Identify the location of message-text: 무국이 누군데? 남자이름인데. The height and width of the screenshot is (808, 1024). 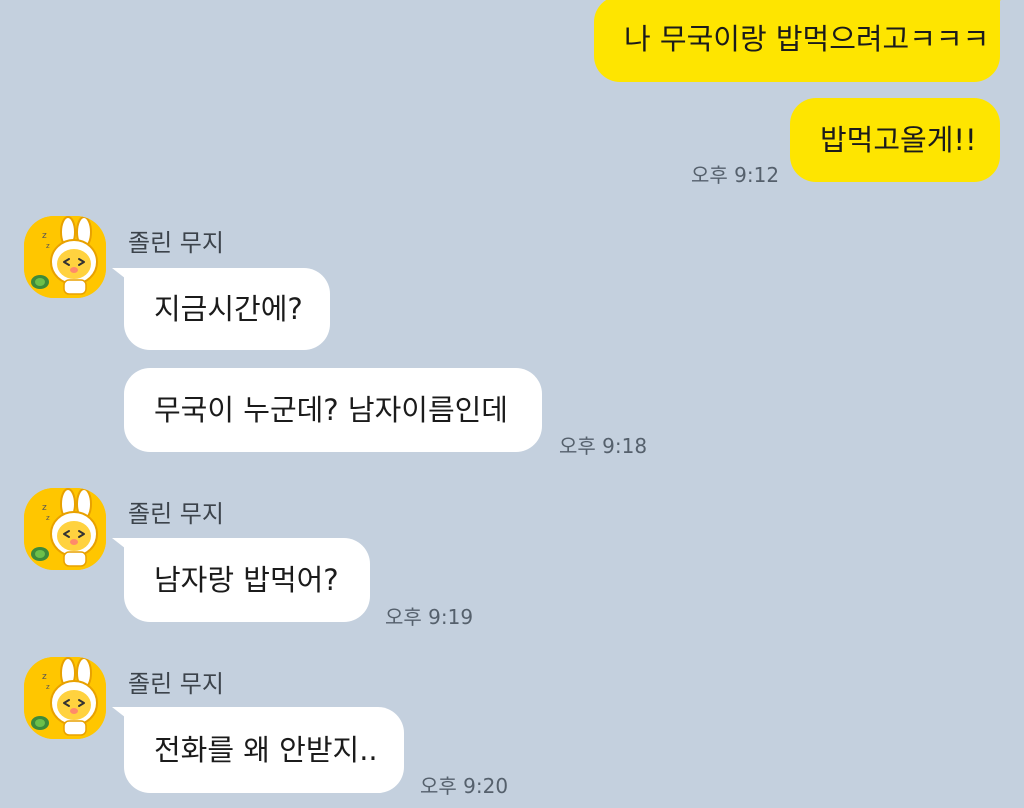
(331, 409).